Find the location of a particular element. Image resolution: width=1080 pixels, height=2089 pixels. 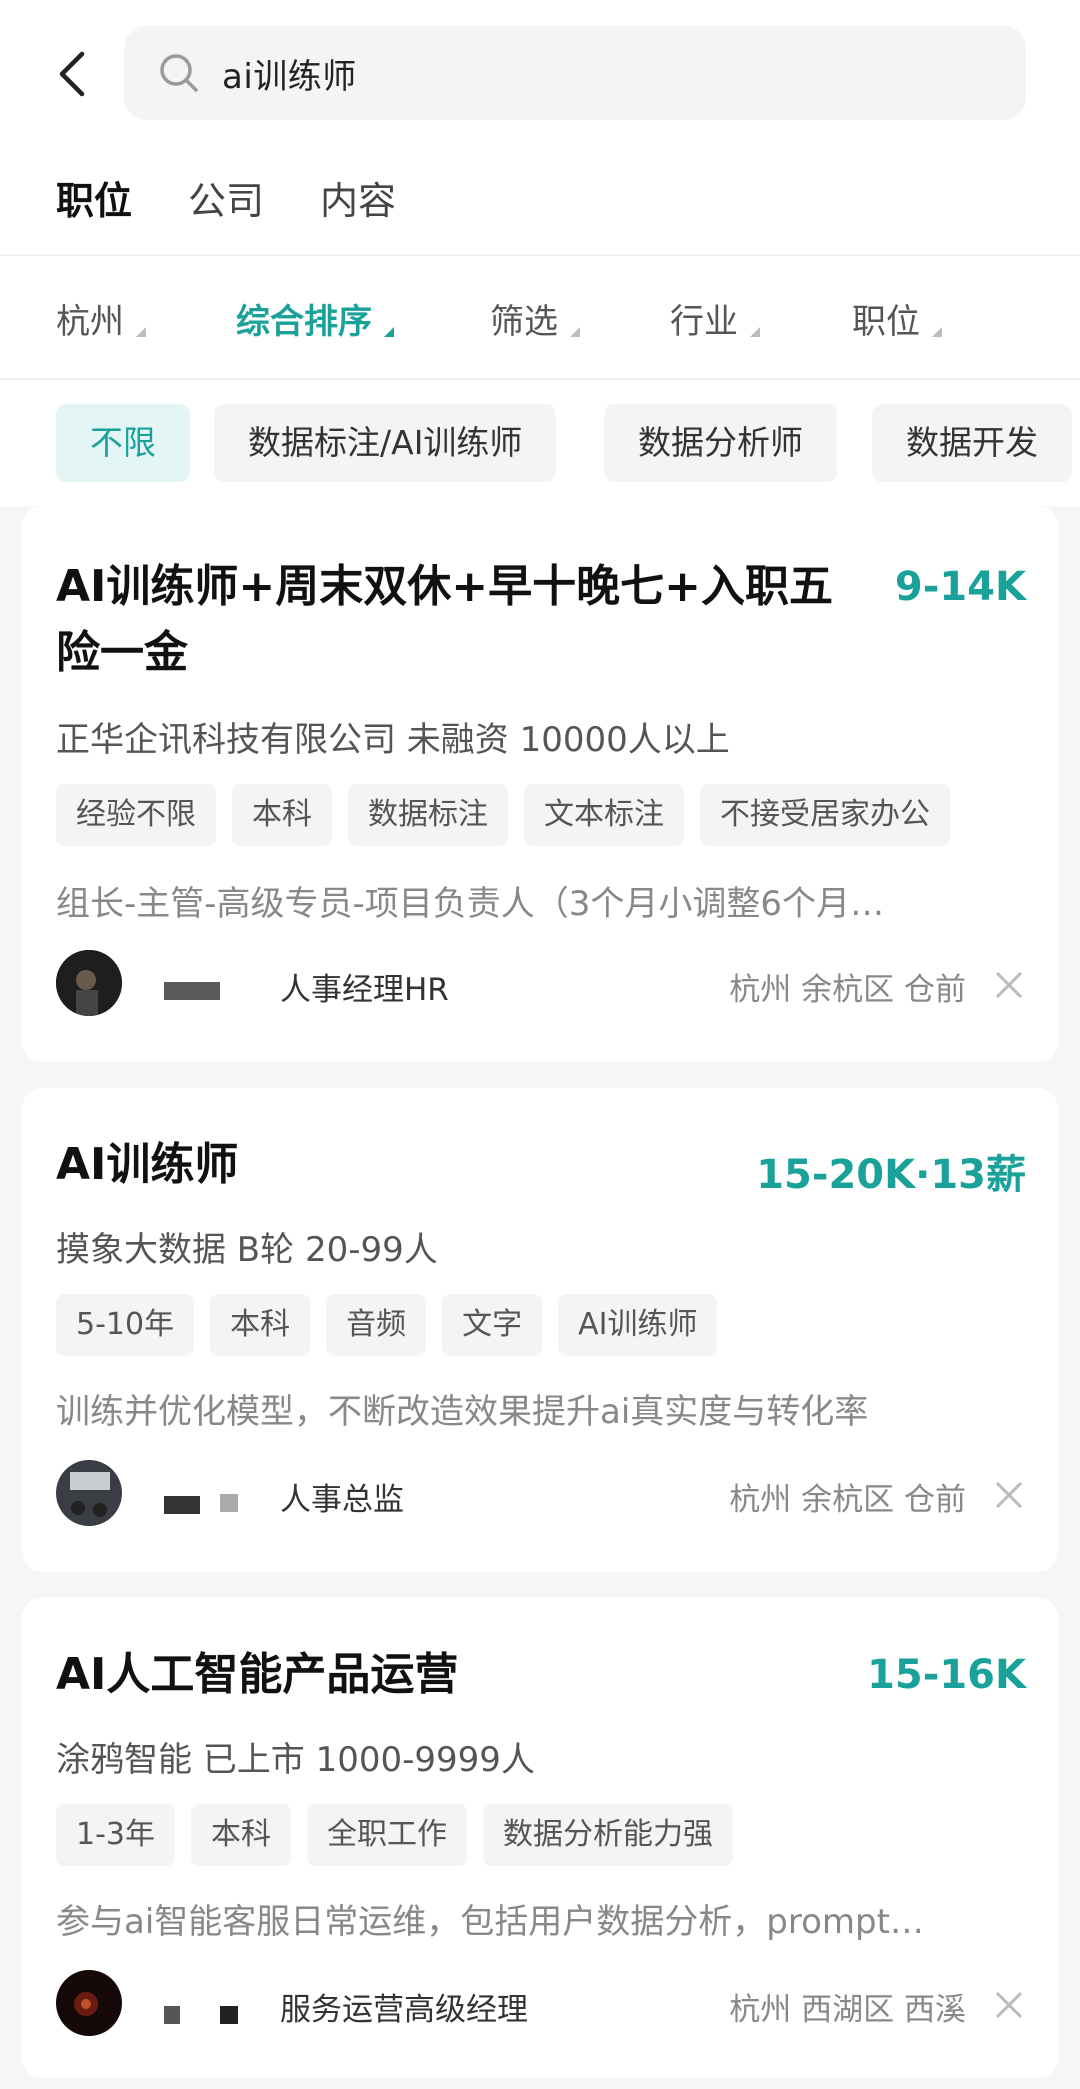

job-title: AI训练师+周末双休+早十晚七+入职五险一金 is located at coordinates (445, 619).